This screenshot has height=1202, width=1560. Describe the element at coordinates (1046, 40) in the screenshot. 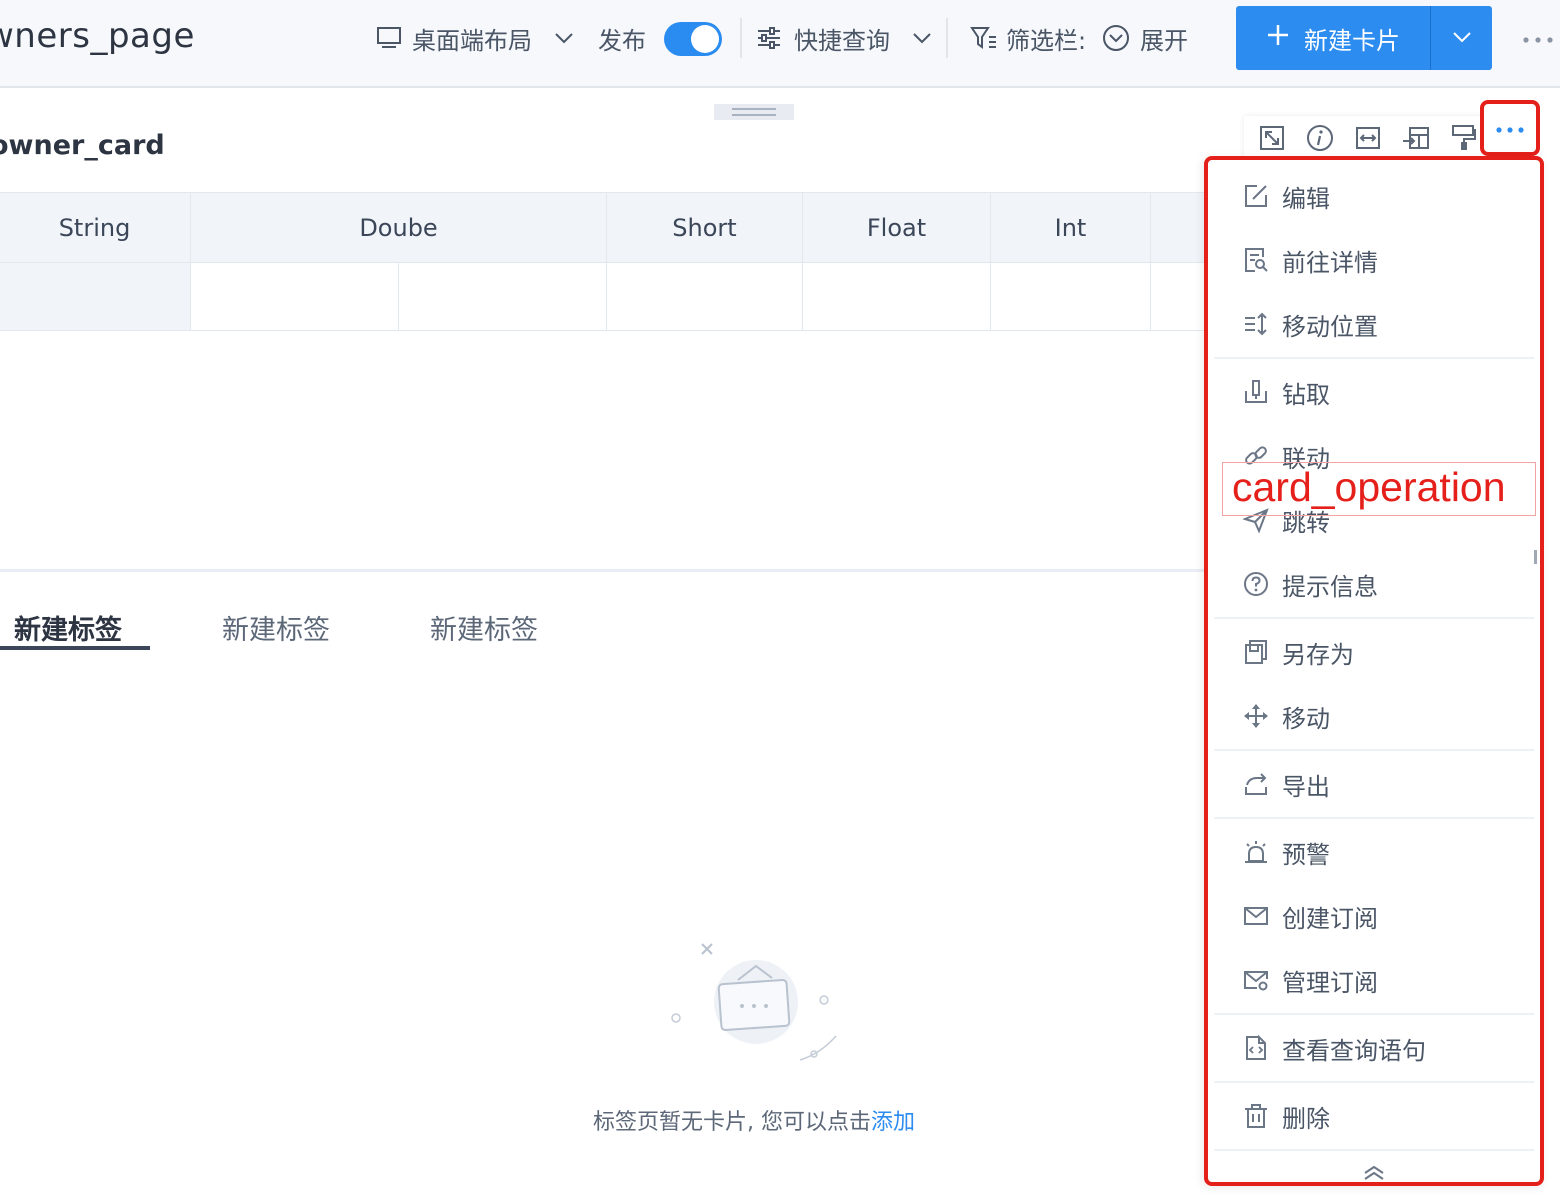

I see `filter-label: 筛选栏:` at that location.